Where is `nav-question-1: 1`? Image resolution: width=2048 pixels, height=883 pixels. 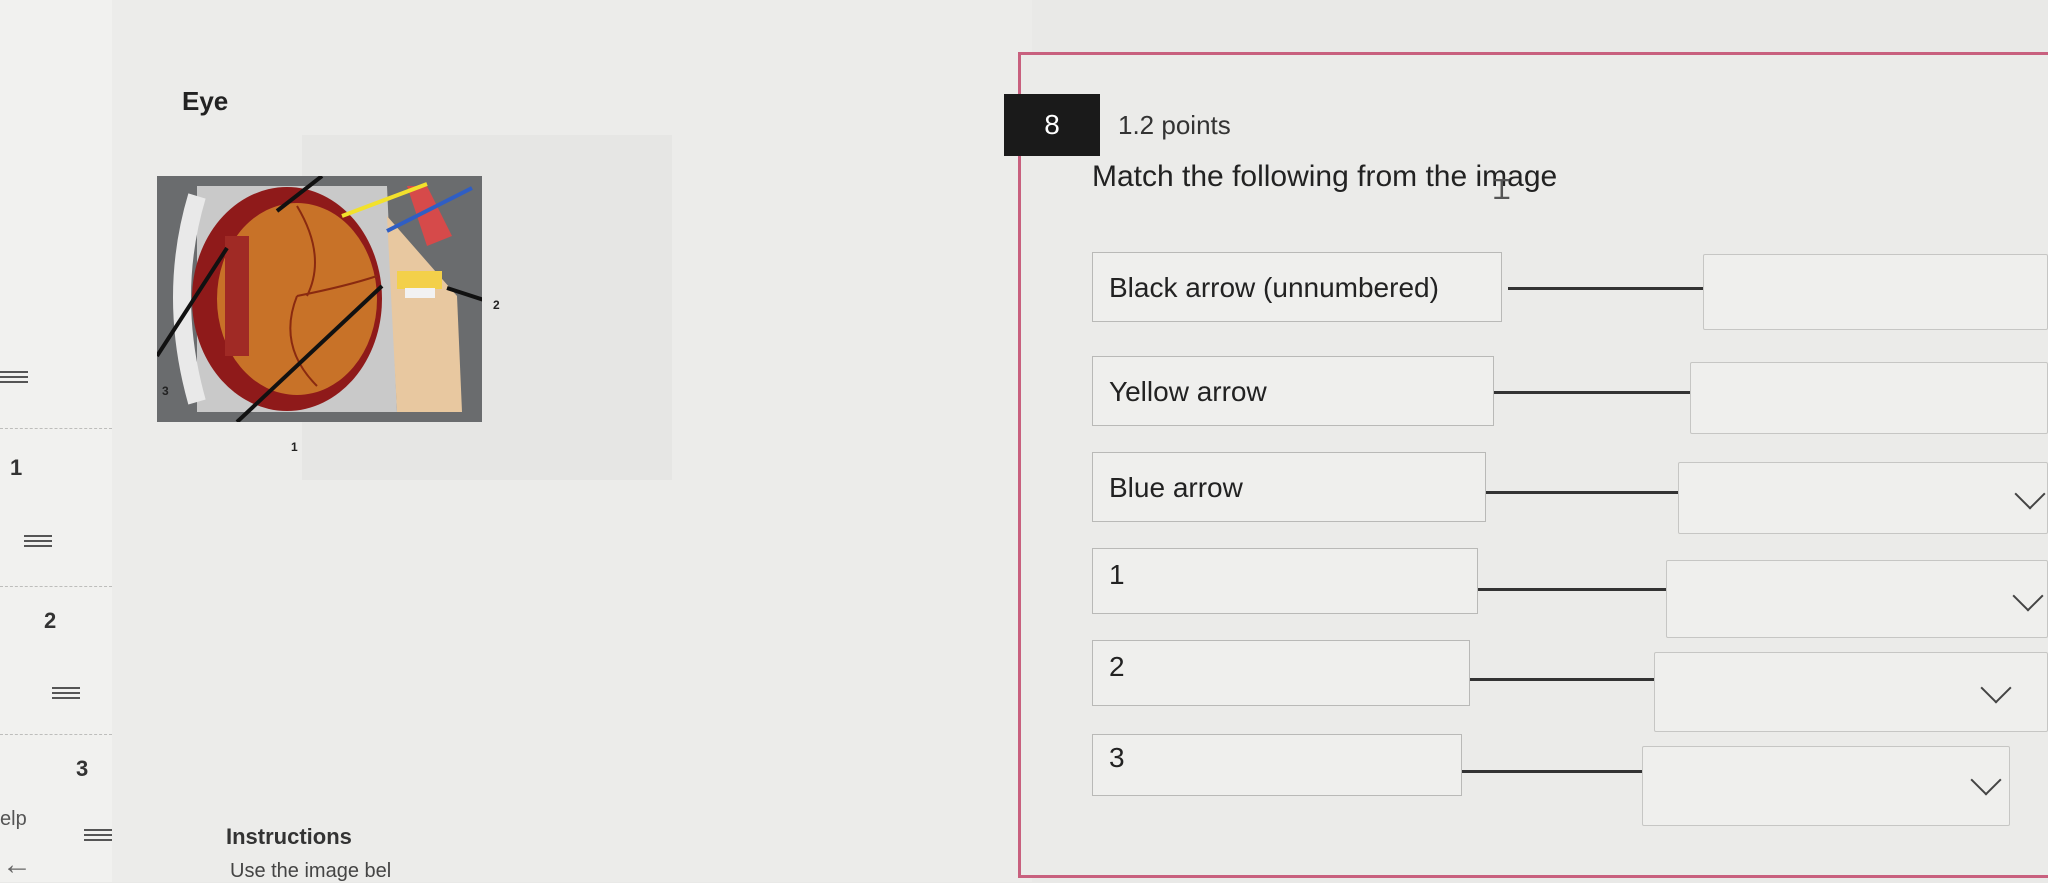
nav-question-1: 1 is located at coordinates (16, 468).